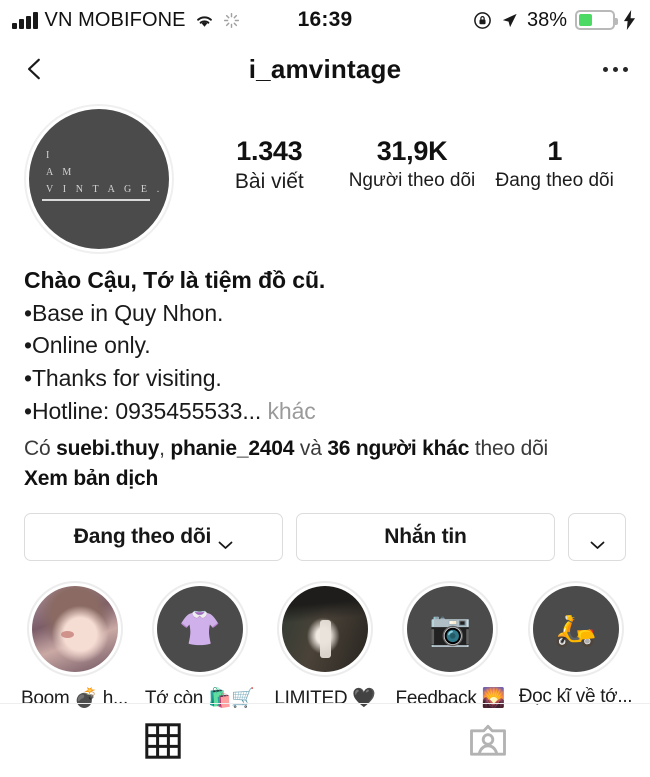 The height and width of the screenshot is (777, 650). I want to click on bio-line: •Base in Quy Nhon., so click(124, 312).